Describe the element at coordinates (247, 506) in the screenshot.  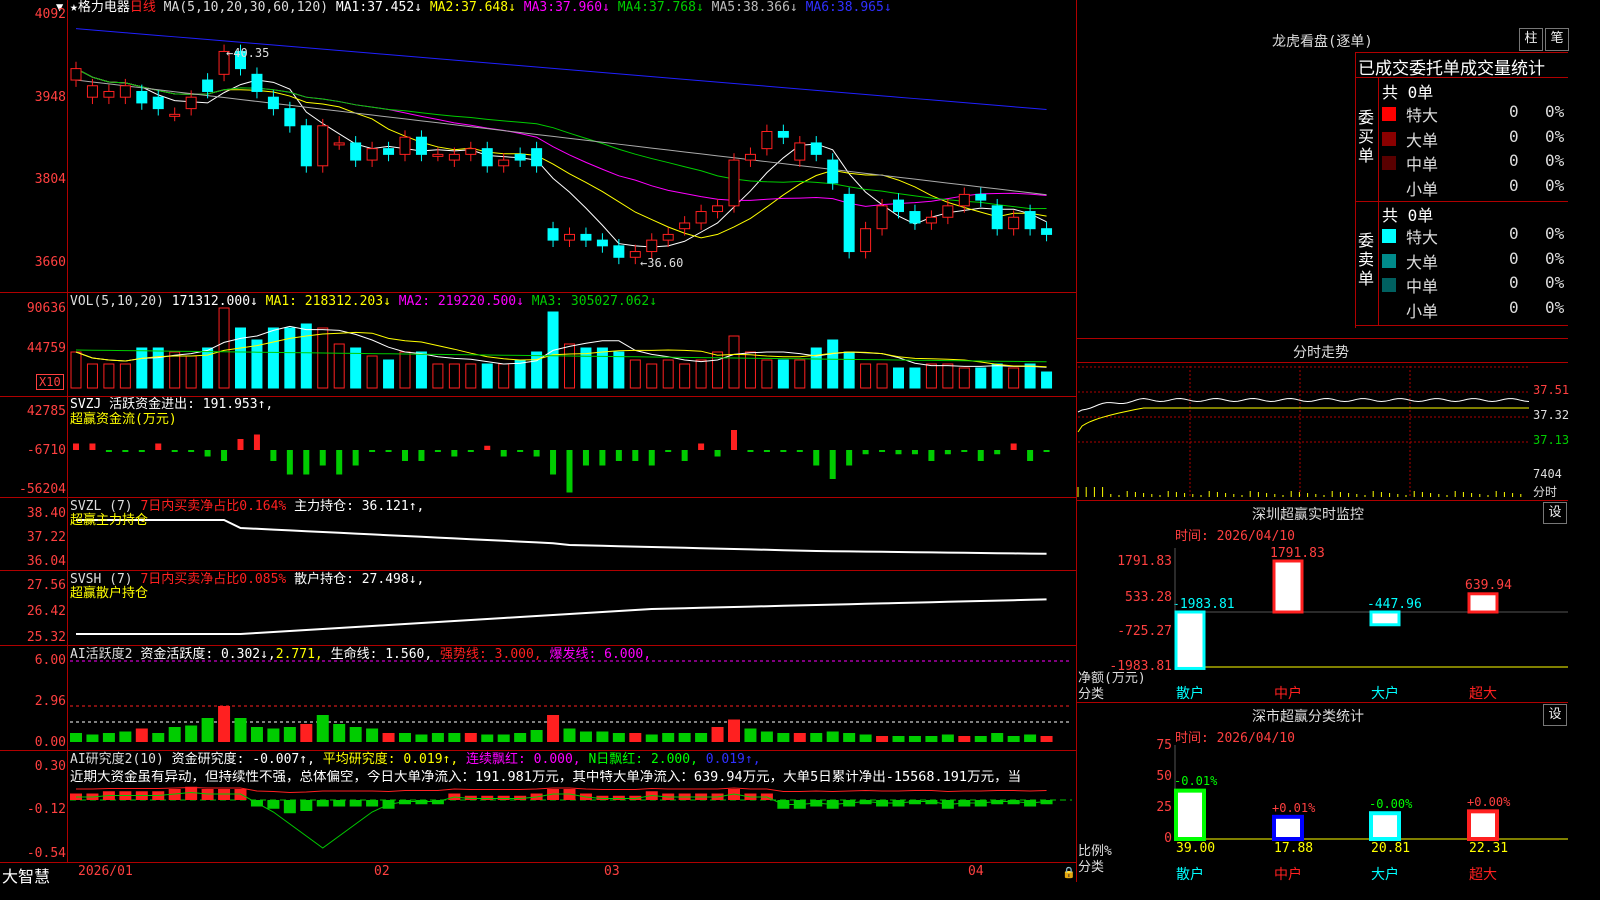
I see `svzl-header: SVZL (7) 7日内买卖净占比0.164% 主力持仓: 36.121↑,` at that location.